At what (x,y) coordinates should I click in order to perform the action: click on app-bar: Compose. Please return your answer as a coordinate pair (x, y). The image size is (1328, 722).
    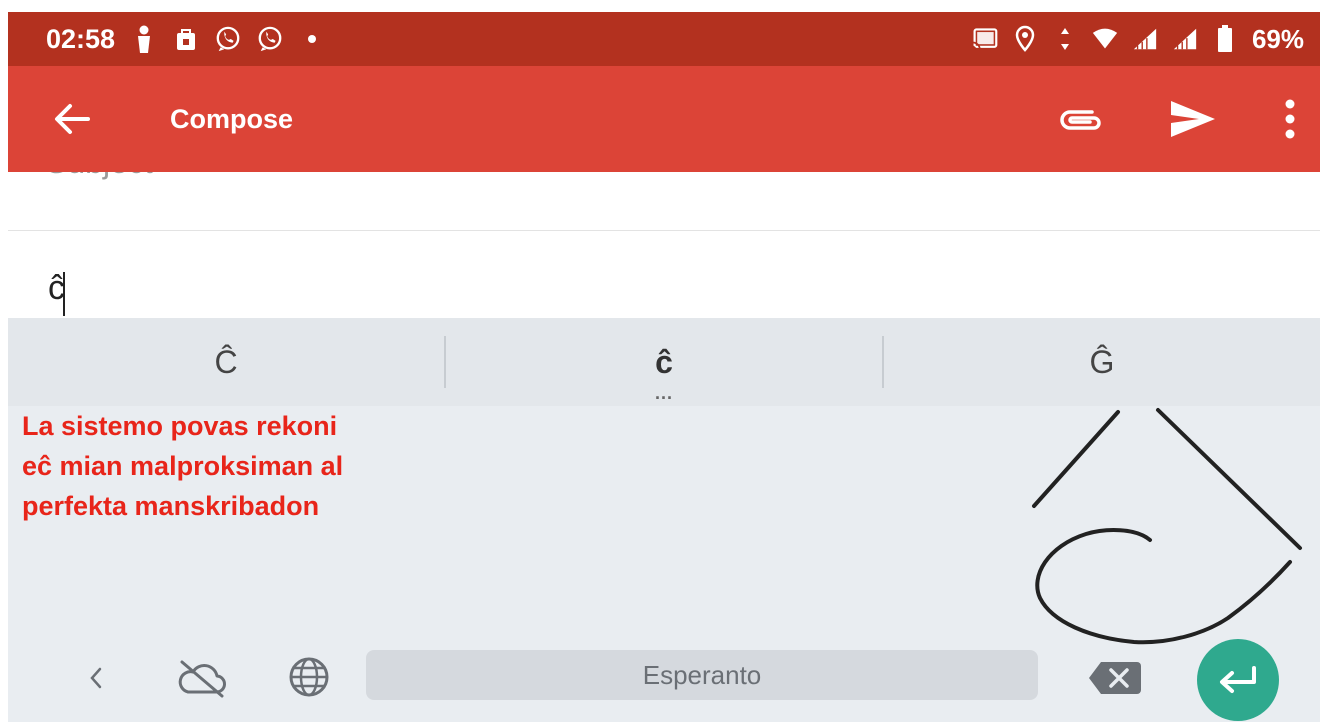
    Looking at the image, I should click on (664, 119).